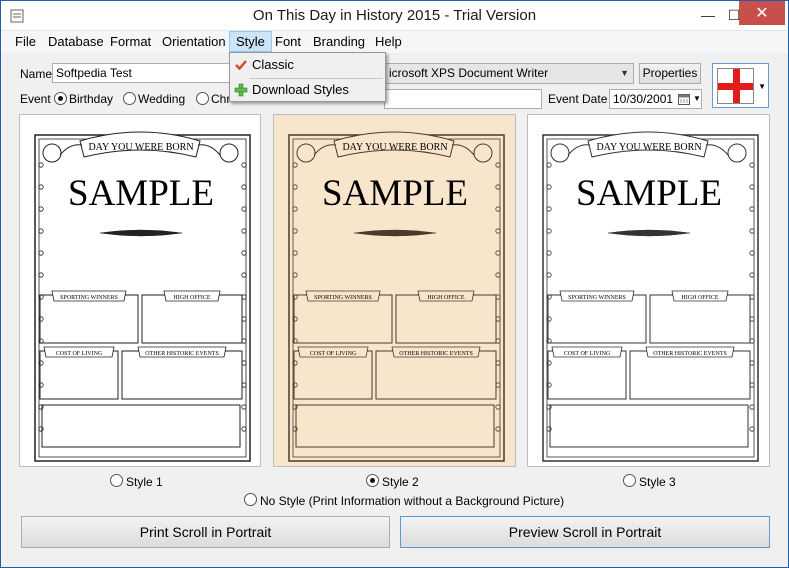 The image size is (789, 568). Describe the element at coordinates (76, 41) in the screenshot. I see `menu-database: Database` at that location.